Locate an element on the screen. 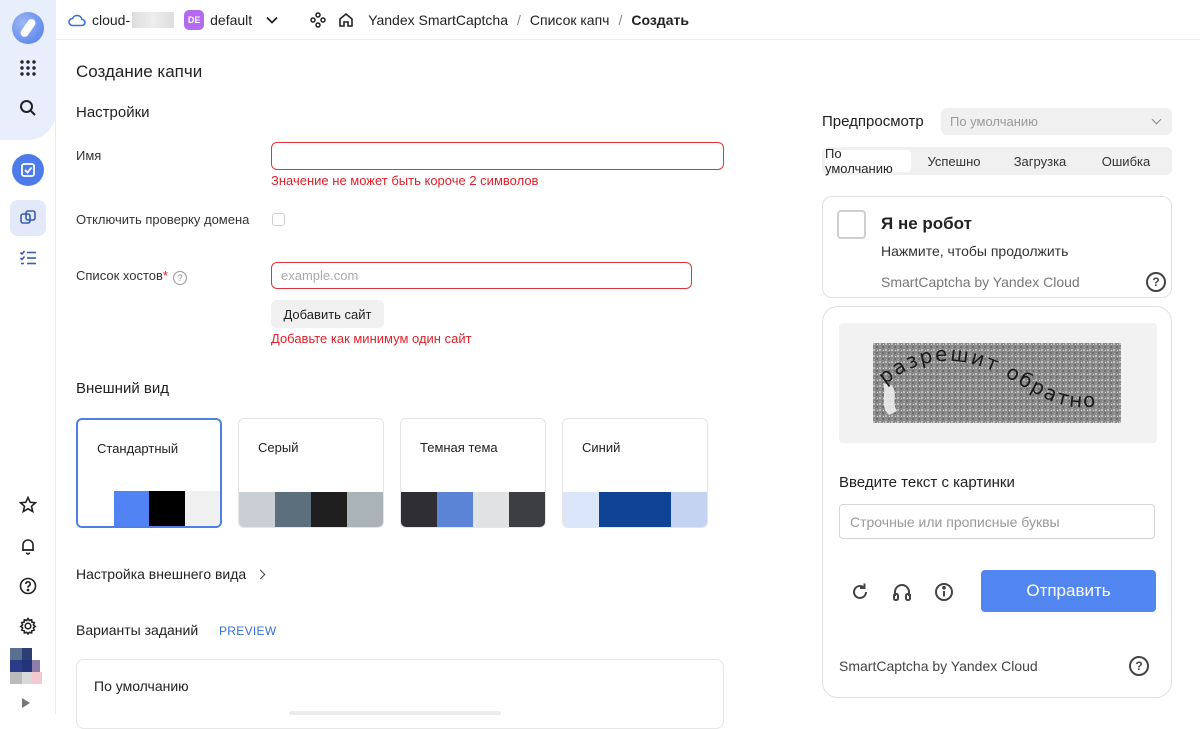  favorites-button is located at coordinates (28, 505).